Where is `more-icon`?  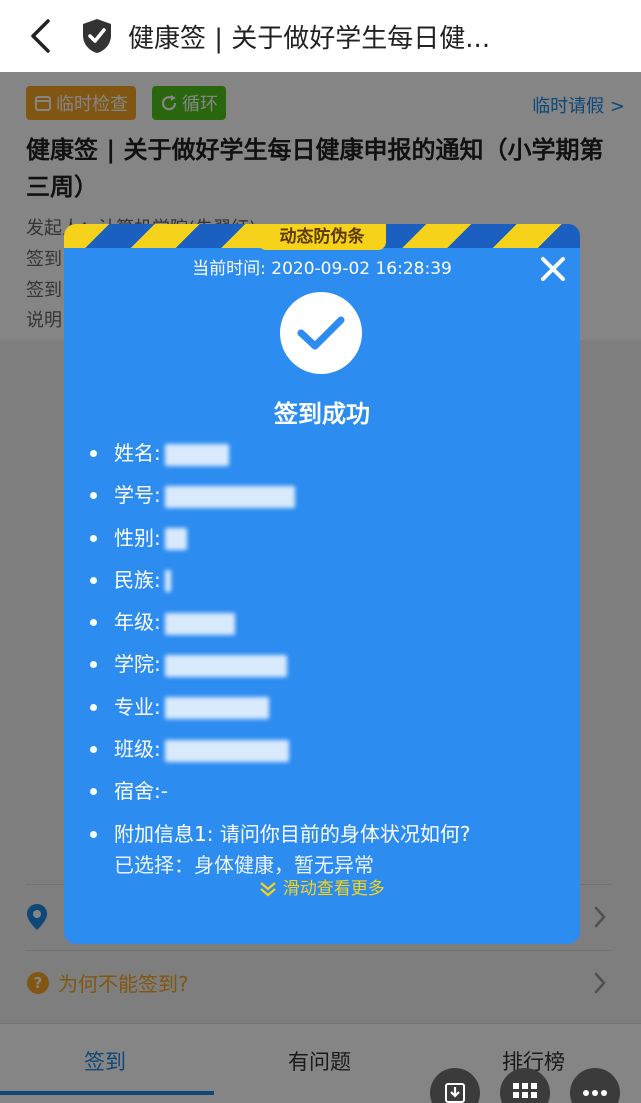
more-icon is located at coordinates (595, 1093).